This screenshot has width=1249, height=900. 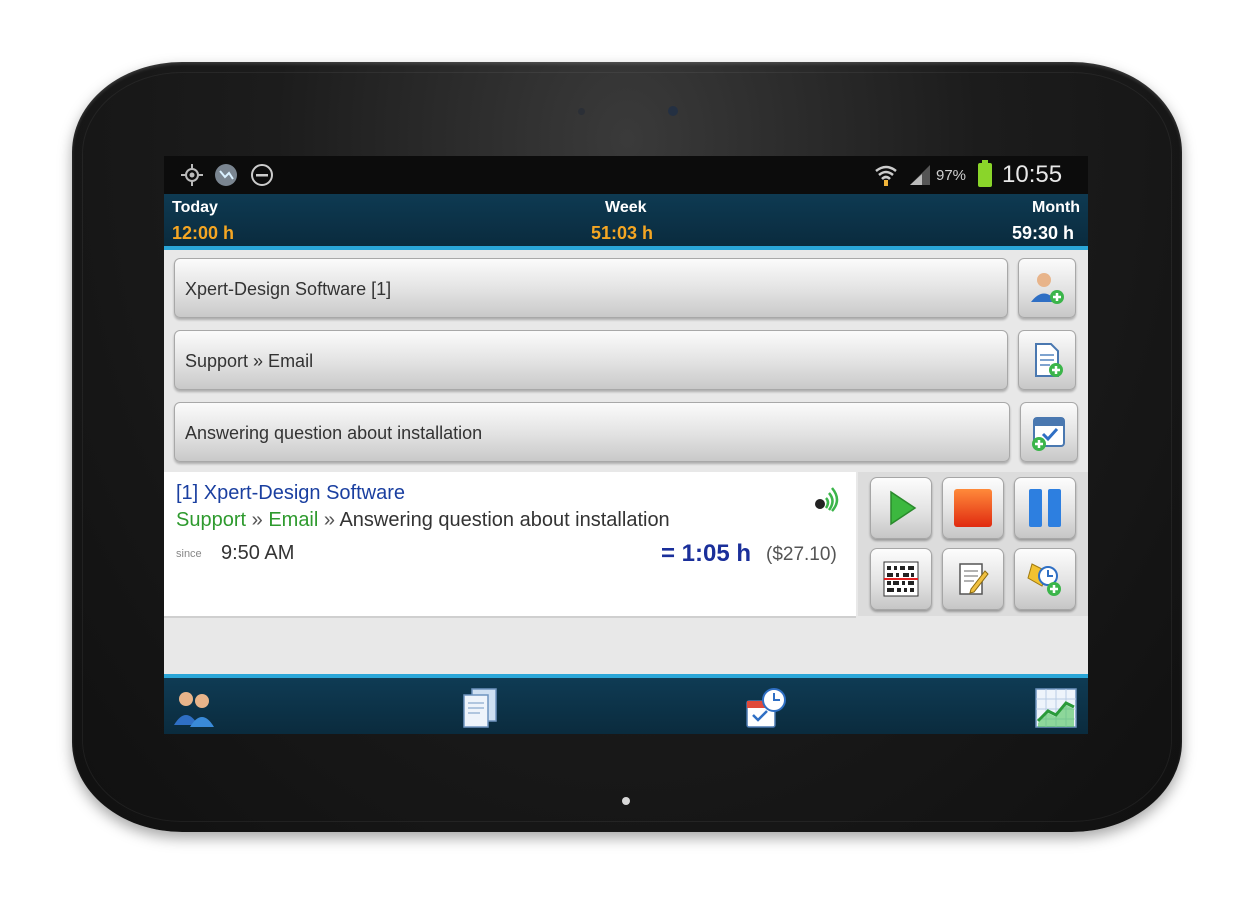 I want to click on task-selector: Support » Email, so click(x=591, y=360).